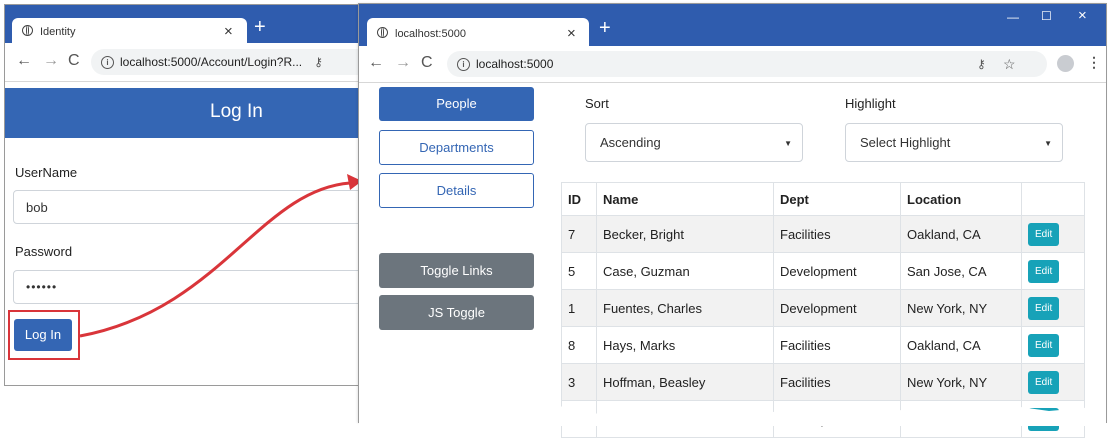 The height and width of the screenshot is (438, 1108). Describe the element at coordinates (685, 199) in the screenshot. I see `column-header-name: Name` at that location.